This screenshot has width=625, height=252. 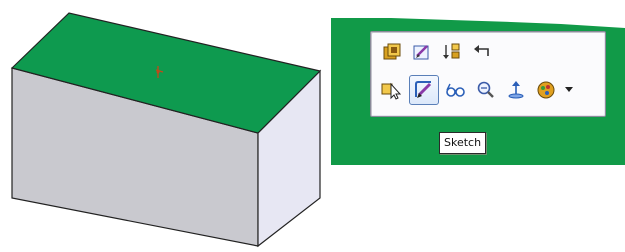 I want to click on appearance-dropdown, so click(x=569, y=90).